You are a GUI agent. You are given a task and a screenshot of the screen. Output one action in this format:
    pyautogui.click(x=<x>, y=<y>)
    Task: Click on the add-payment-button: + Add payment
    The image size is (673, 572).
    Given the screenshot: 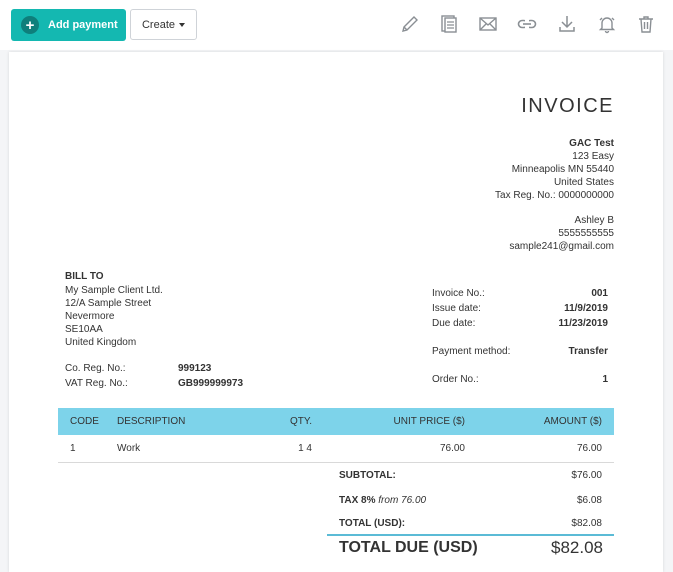 What is the action you would take?
    pyautogui.click(x=68, y=25)
    